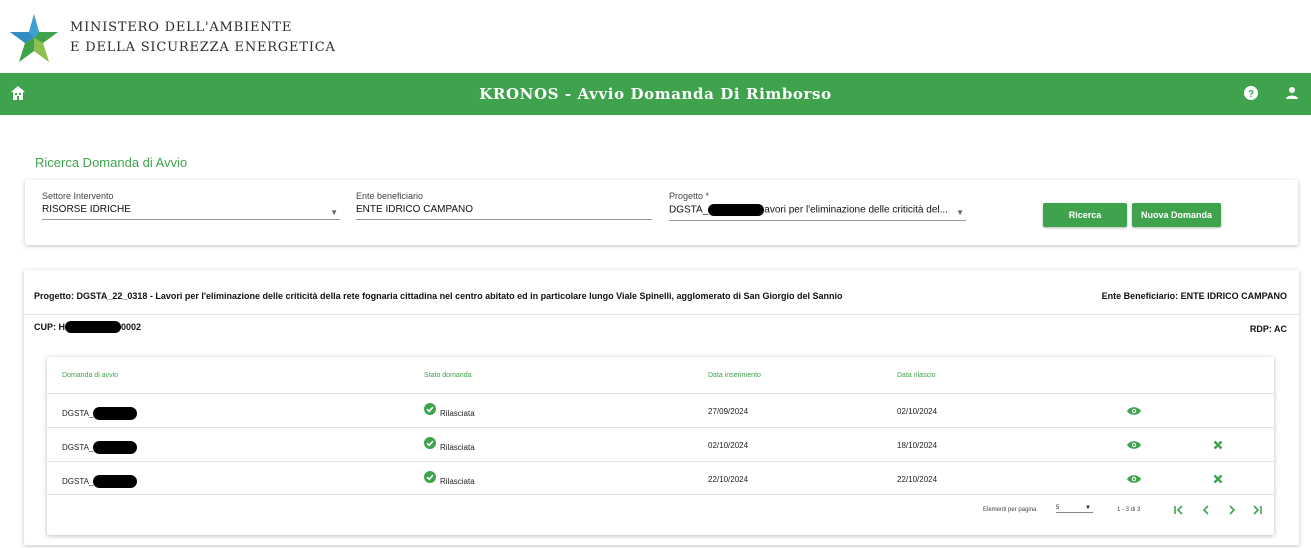  I want to click on page-size-value: 5, so click(1058, 508).